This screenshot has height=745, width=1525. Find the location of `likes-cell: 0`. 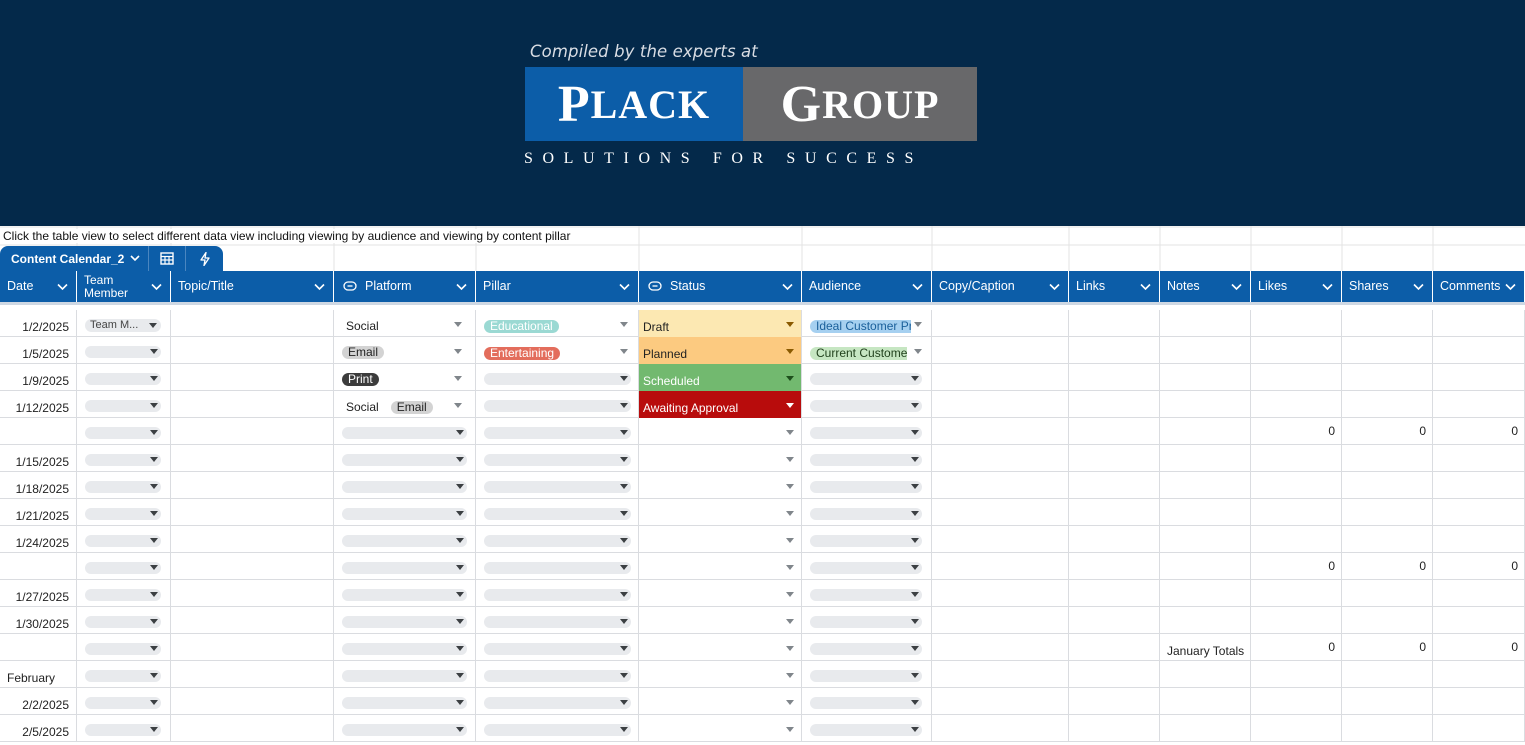

likes-cell: 0 is located at coordinates (1296, 566).